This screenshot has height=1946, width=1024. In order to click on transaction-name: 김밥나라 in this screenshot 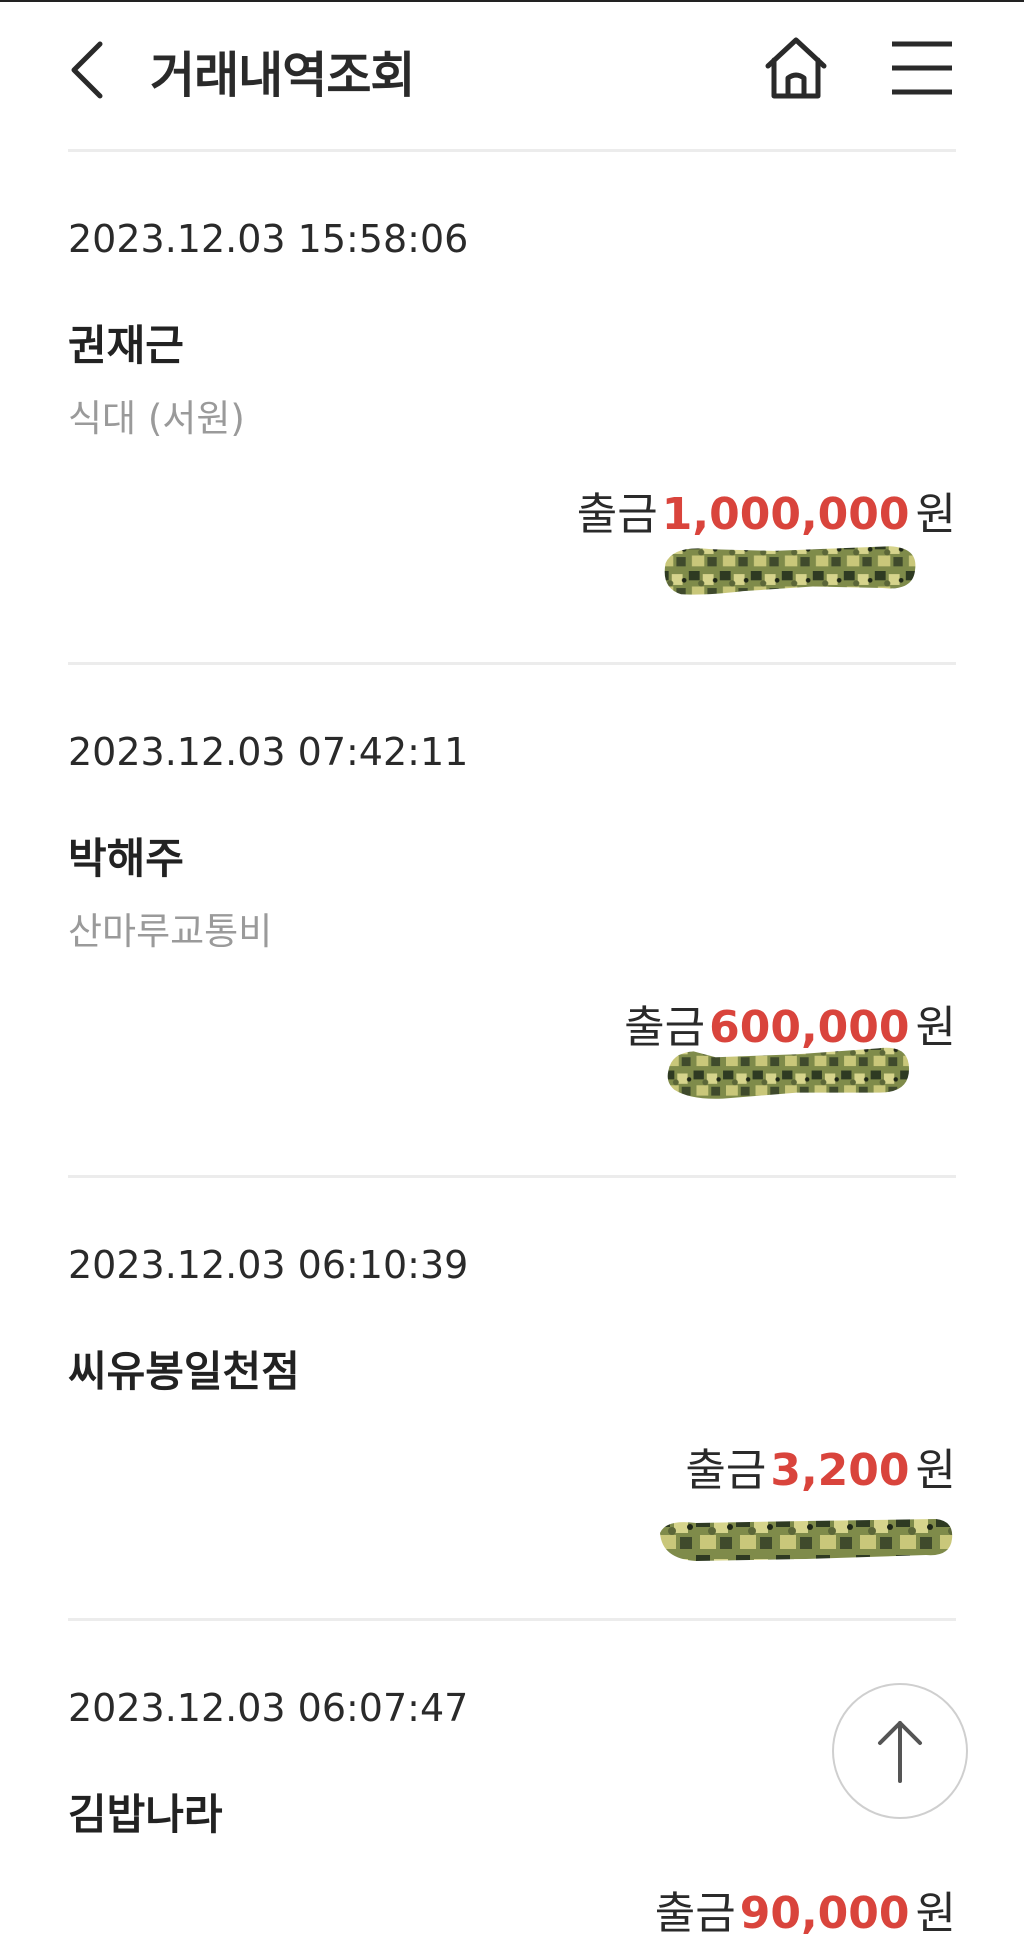, I will do `click(145, 1814)`.